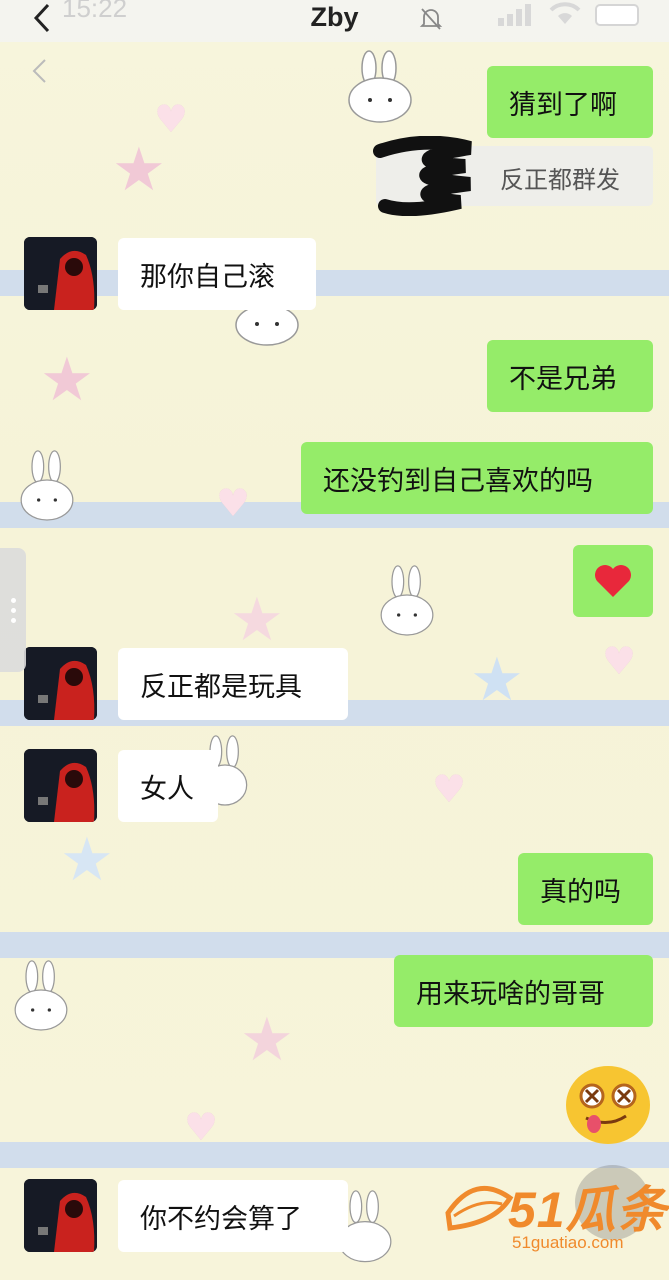 The height and width of the screenshot is (1280, 669). I want to click on back-arrow-icon, so click(39, 71).